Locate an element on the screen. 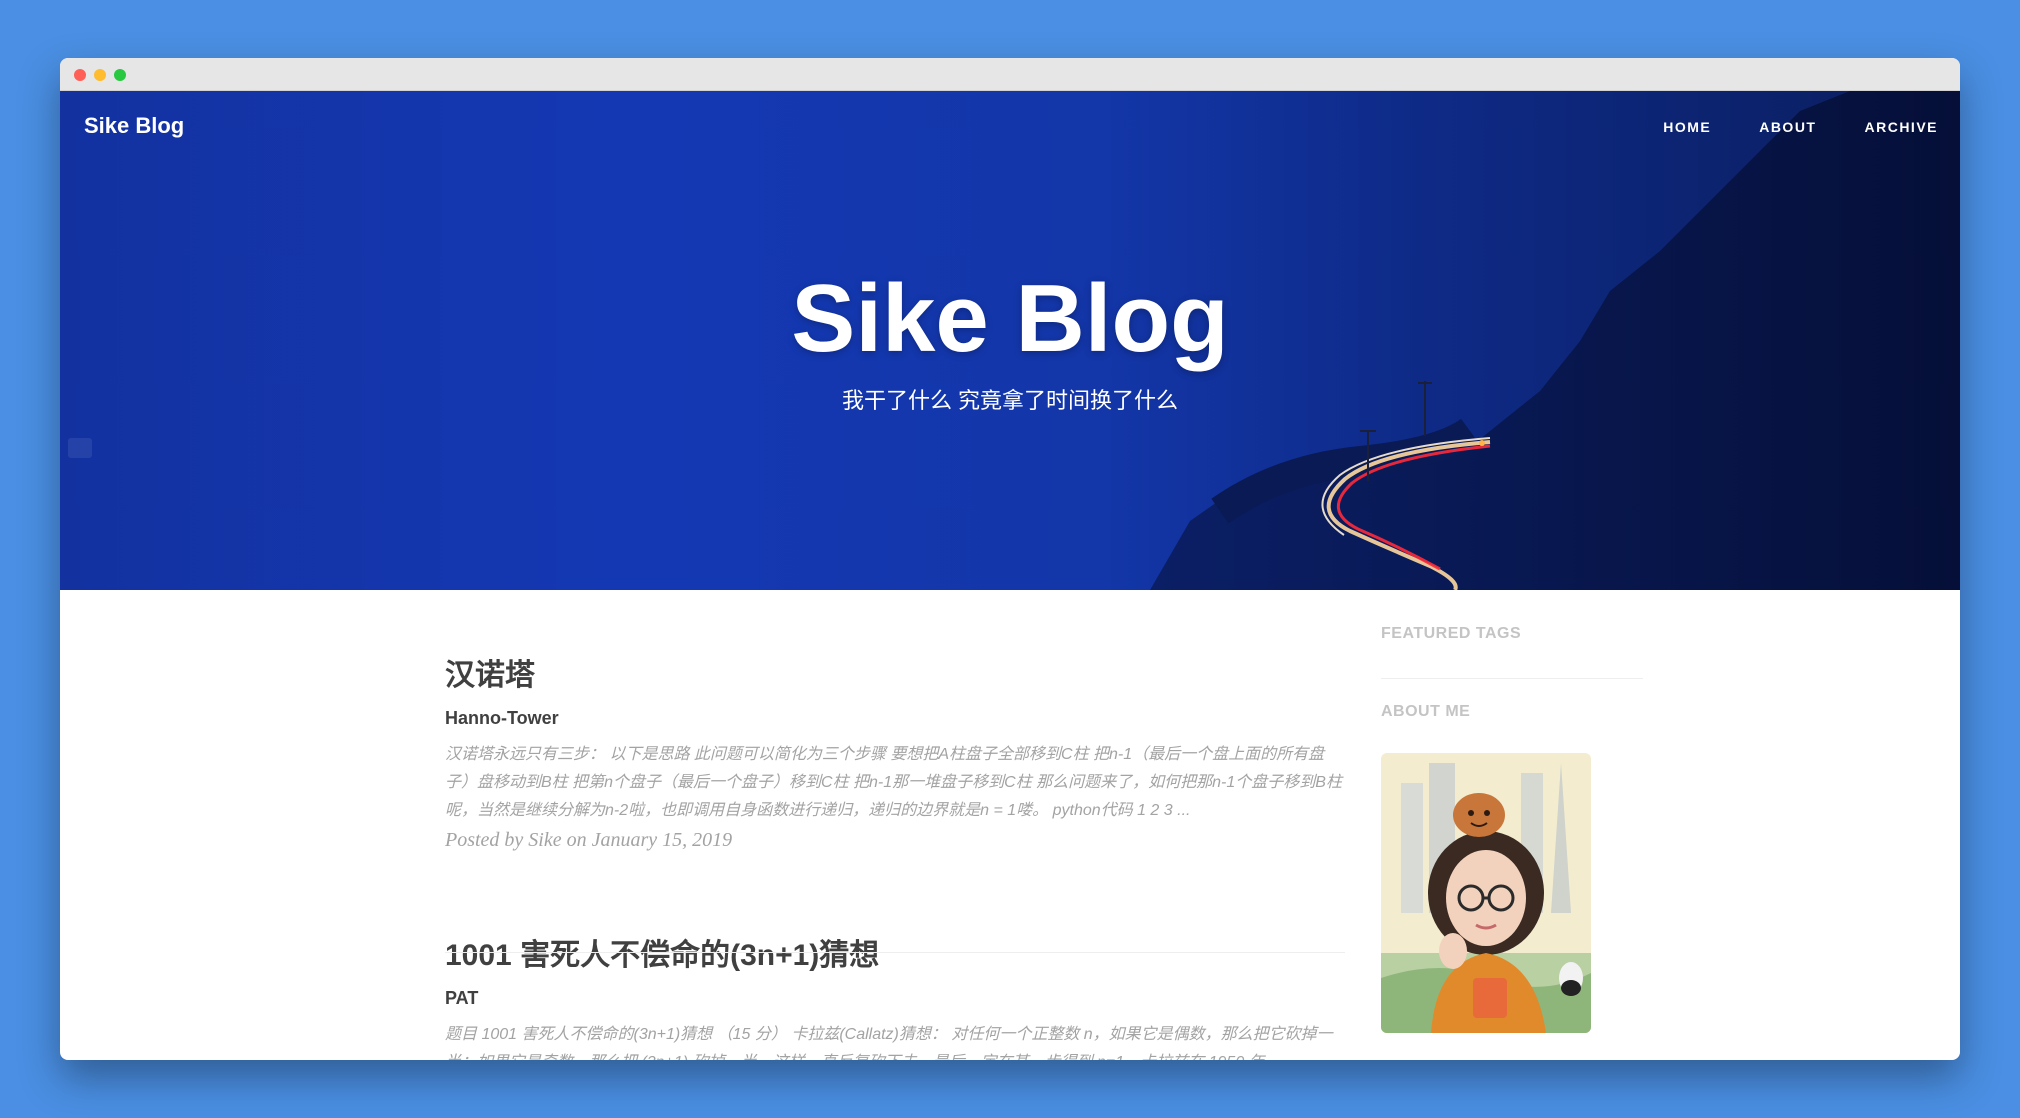 Image resolution: width=2020 pixels, height=1118 pixels. avatar is located at coordinates (1486, 893).